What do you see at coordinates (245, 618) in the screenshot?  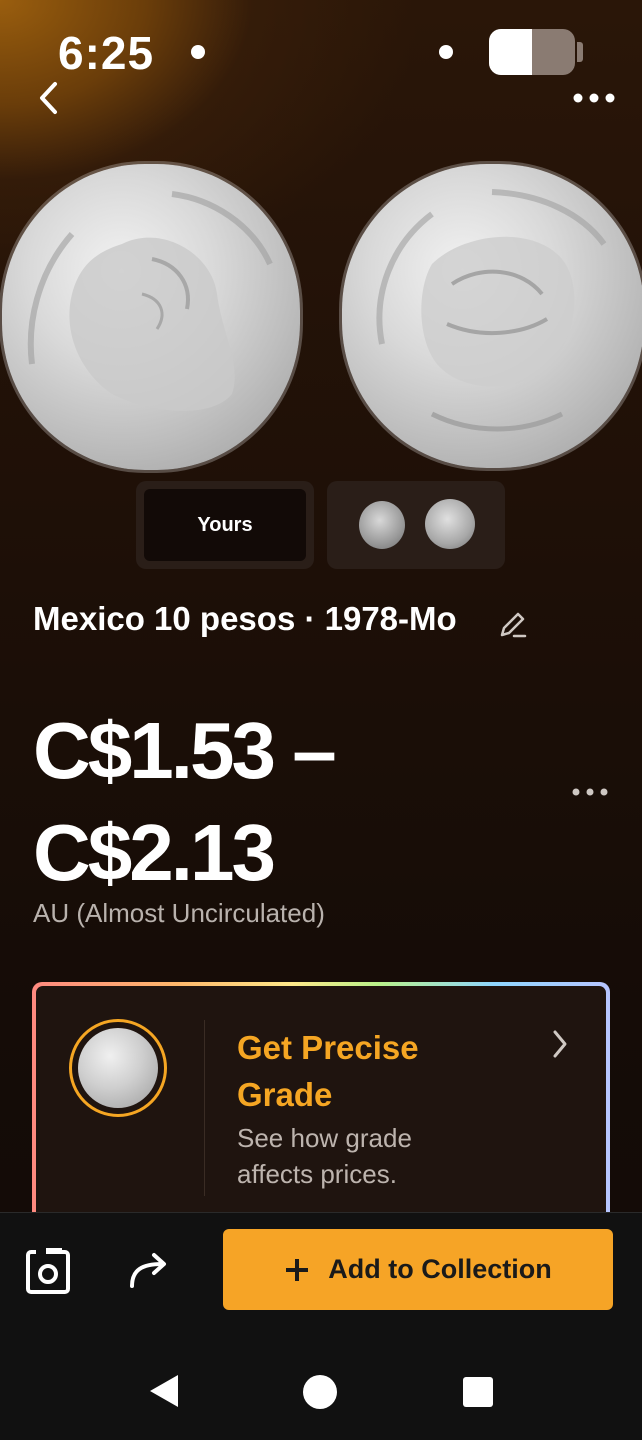 I see `coin-title: Mexico 10 pesos · 1978-Mo` at bounding box center [245, 618].